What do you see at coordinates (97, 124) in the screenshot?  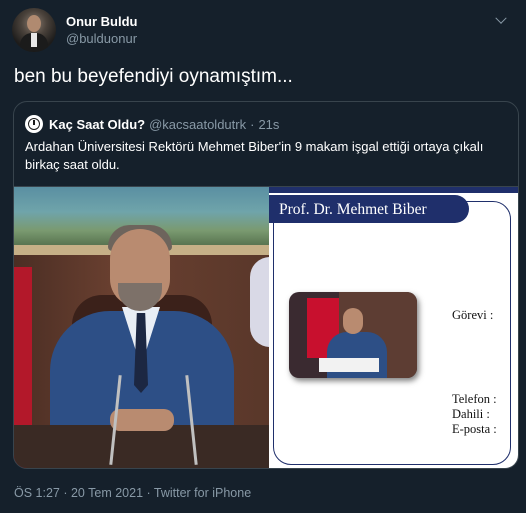 I see `quoted-author-display-name: Kaç Saat Oldu?` at bounding box center [97, 124].